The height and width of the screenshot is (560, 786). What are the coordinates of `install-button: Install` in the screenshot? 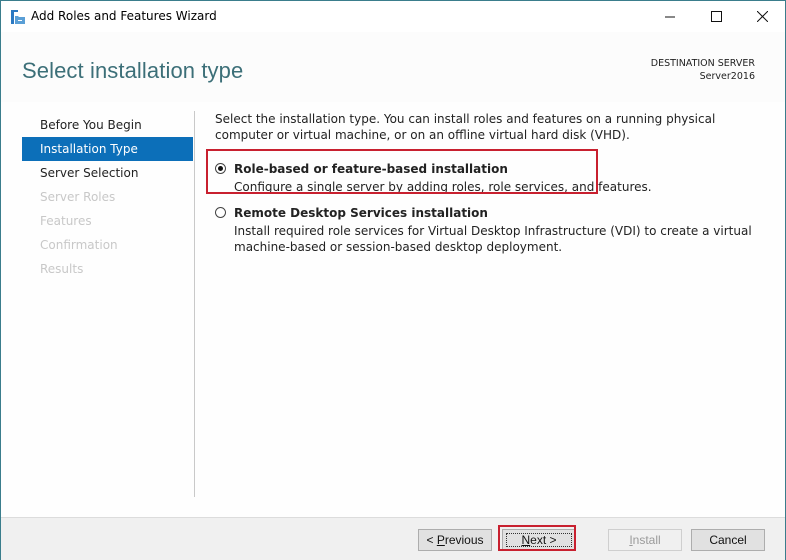 It's located at (645, 540).